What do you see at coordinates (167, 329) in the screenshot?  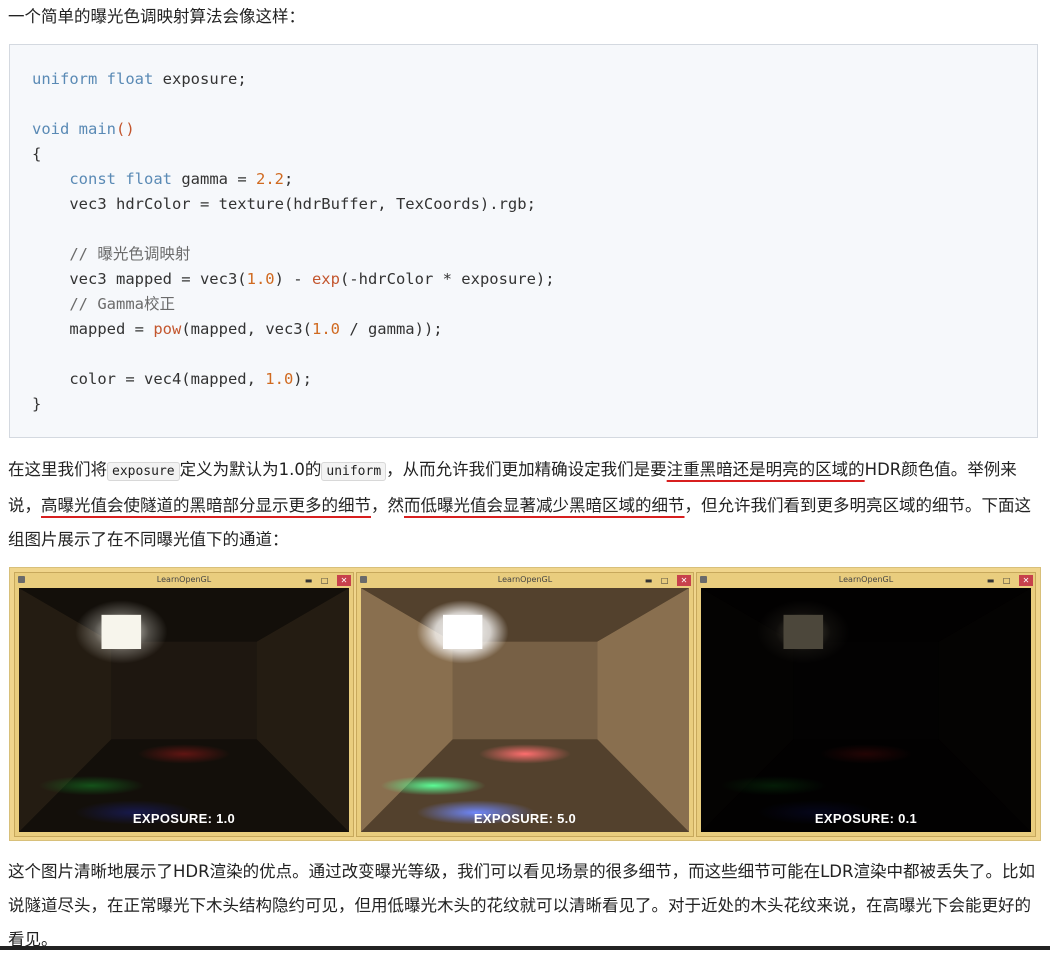 I see `code-function: pow` at bounding box center [167, 329].